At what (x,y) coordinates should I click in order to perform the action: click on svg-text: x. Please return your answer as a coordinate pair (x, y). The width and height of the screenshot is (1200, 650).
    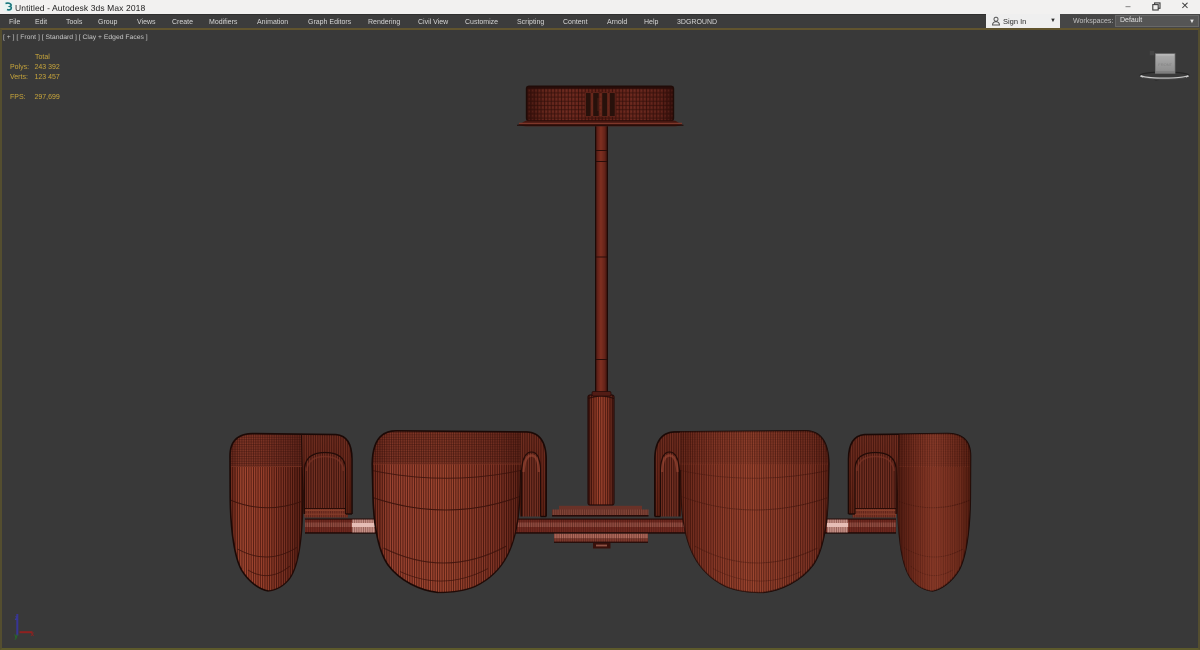
    Looking at the image, I should click on (33, 634).